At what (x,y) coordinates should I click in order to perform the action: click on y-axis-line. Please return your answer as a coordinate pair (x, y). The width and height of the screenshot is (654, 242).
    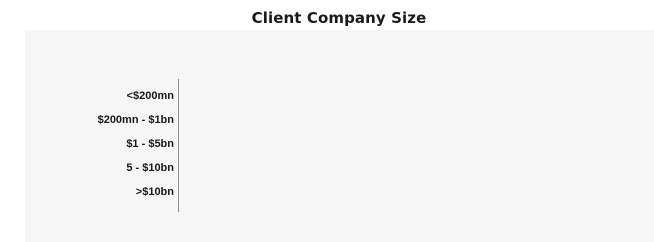
    Looking at the image, I should click on (178, 145).